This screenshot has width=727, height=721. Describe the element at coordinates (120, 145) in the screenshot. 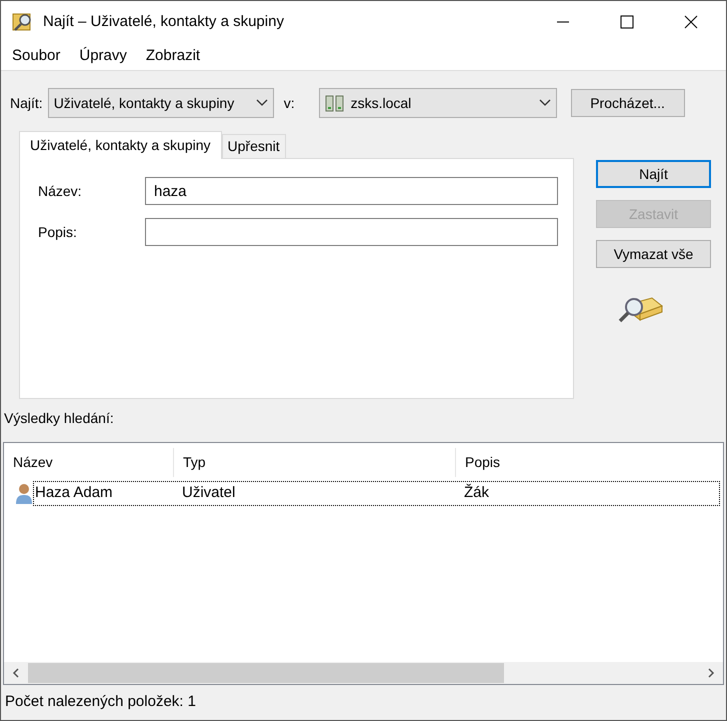

I see `tab: Uživatelé, kontakty a skupiny` at that location.